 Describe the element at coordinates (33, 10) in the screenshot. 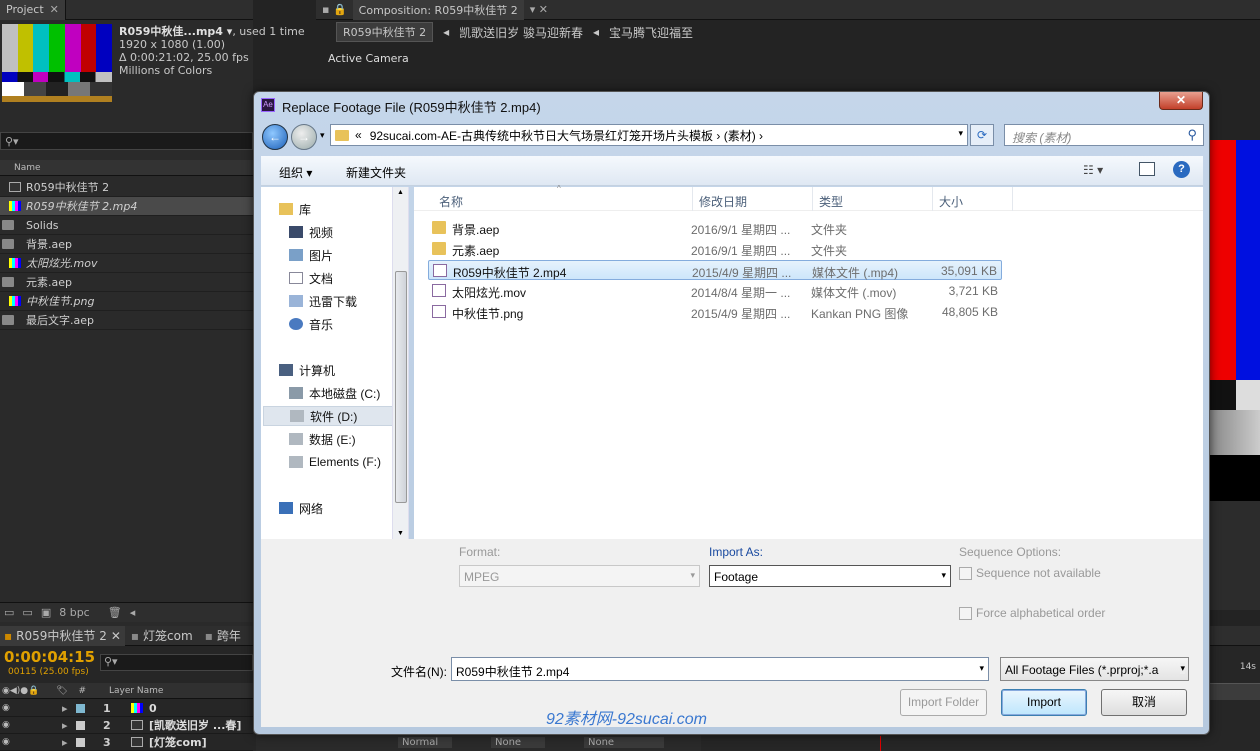

I see `tab-project: Project ✕` at that location.